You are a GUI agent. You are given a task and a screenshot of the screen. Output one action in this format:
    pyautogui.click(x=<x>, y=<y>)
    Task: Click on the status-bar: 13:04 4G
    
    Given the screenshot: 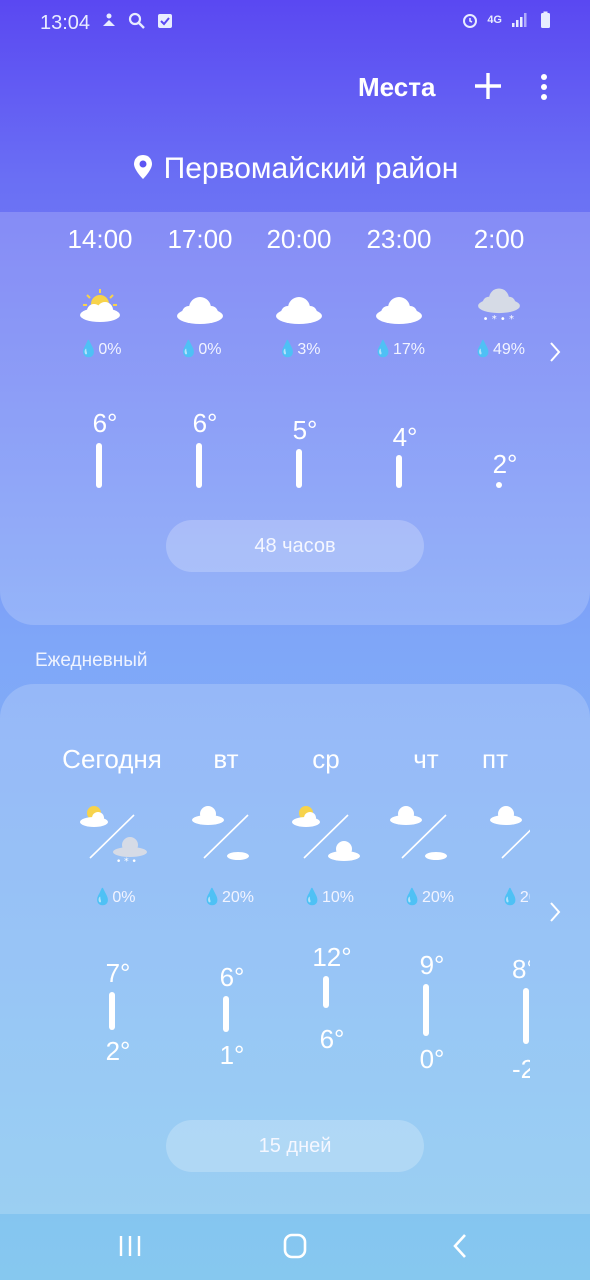 What is the action you would take?
    pyautogui.click(x=295, y=23)
    